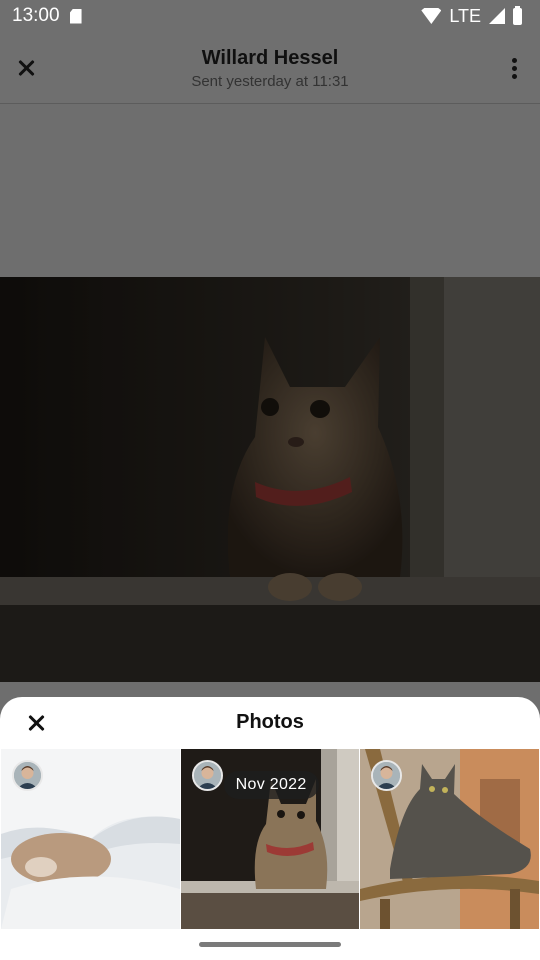 The image size is (540, 960). Describe the element at coordinates (270, 58) in the screenshot. I see `sender-name: Willard Hessel` at that location.